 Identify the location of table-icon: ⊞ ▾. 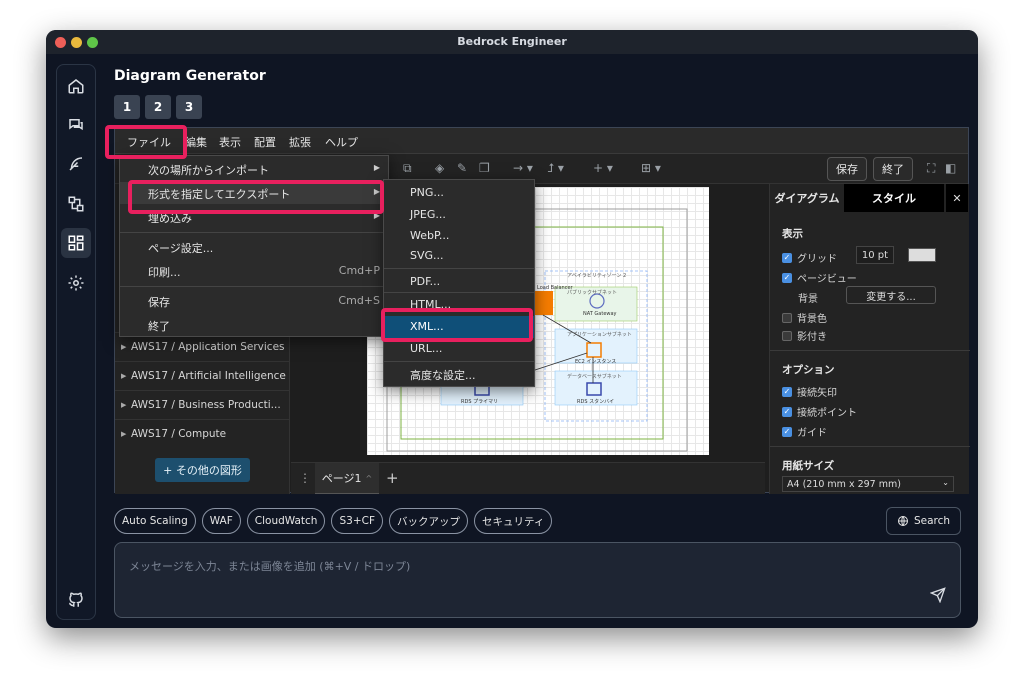
(651, 168).